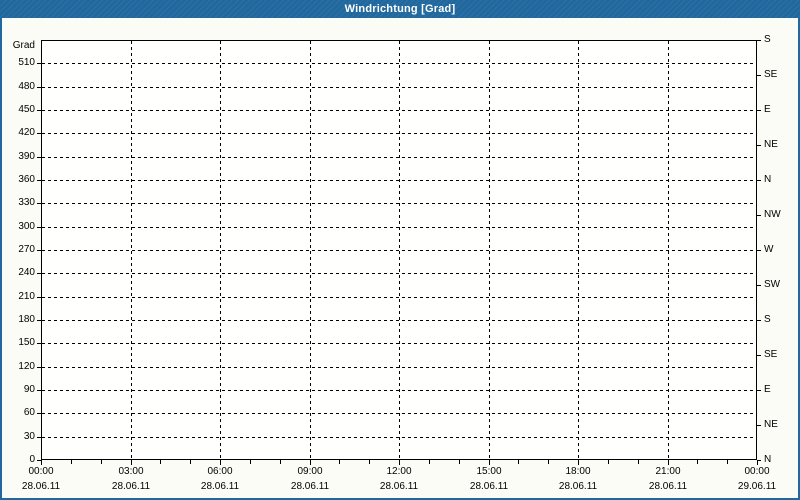 The image size is (800, 500). I want to click on compass-label: W, so click(769, 249).